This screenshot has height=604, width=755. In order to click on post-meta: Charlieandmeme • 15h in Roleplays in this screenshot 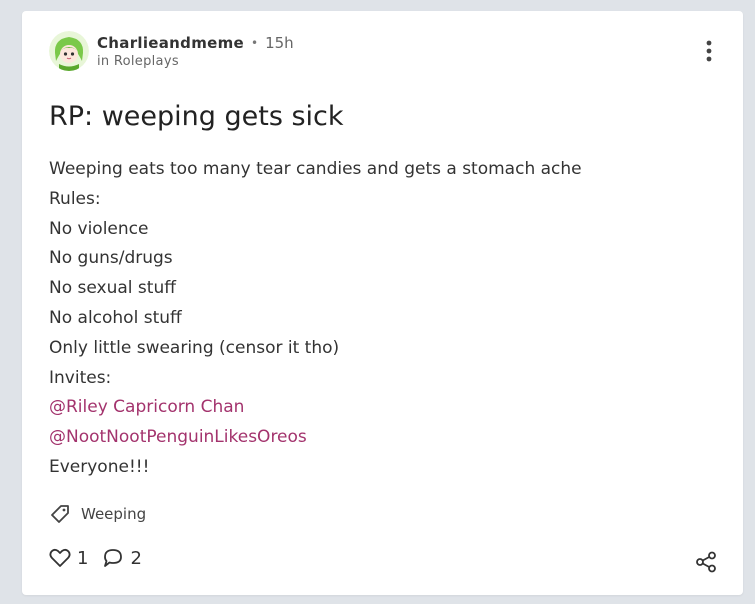, I will do `click(195, 51)`.